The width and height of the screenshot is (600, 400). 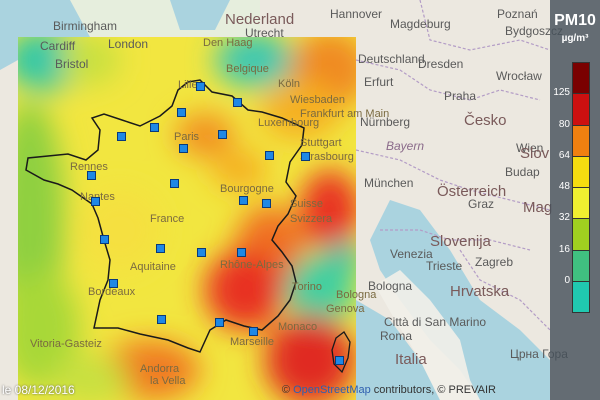 What do you see at coordinates (252, 342) in the screenshot?
I see `city-label: Marseille` at bounding box center [252, 342].